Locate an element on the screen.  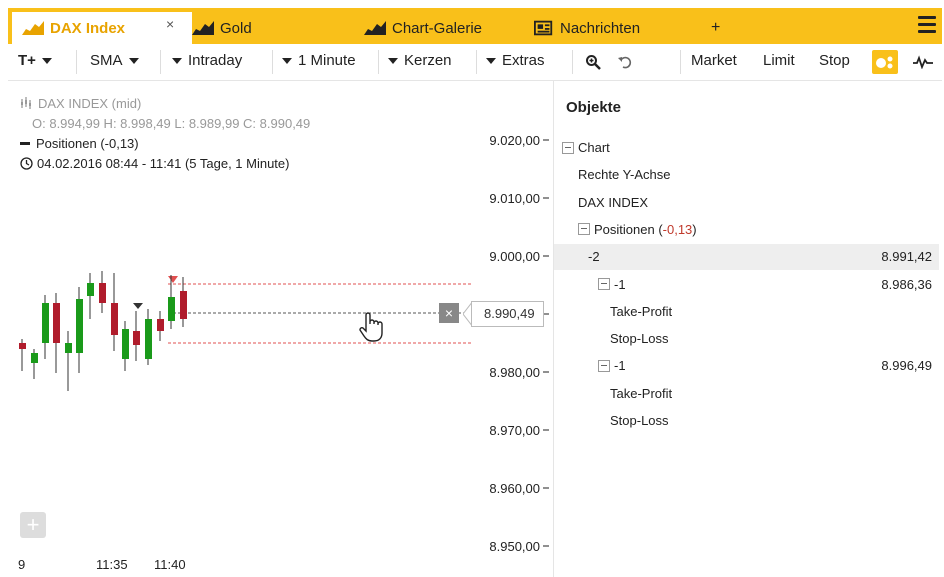
x-tick: 9 is located at coordinates (22, 564).